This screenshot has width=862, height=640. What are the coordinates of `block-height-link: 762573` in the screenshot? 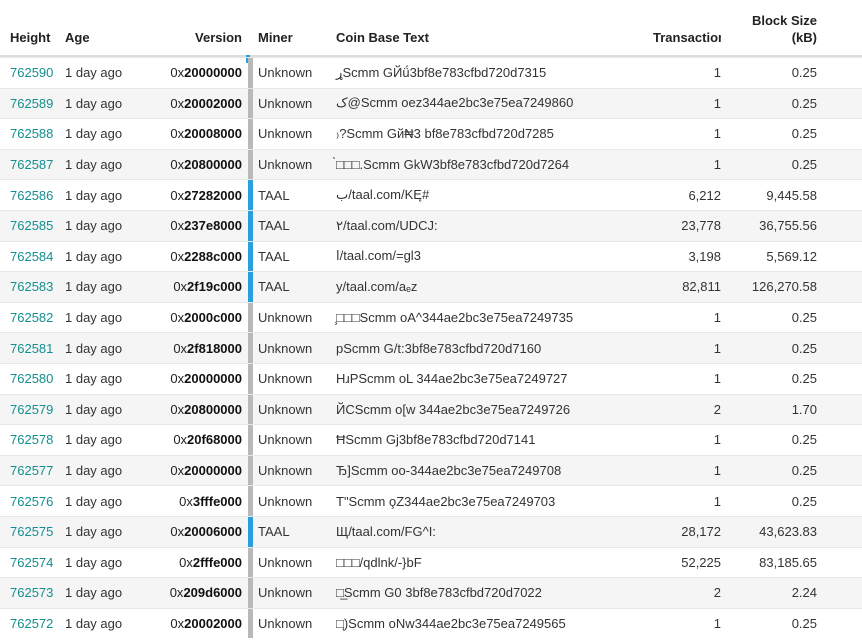 It's located at (30, 592).